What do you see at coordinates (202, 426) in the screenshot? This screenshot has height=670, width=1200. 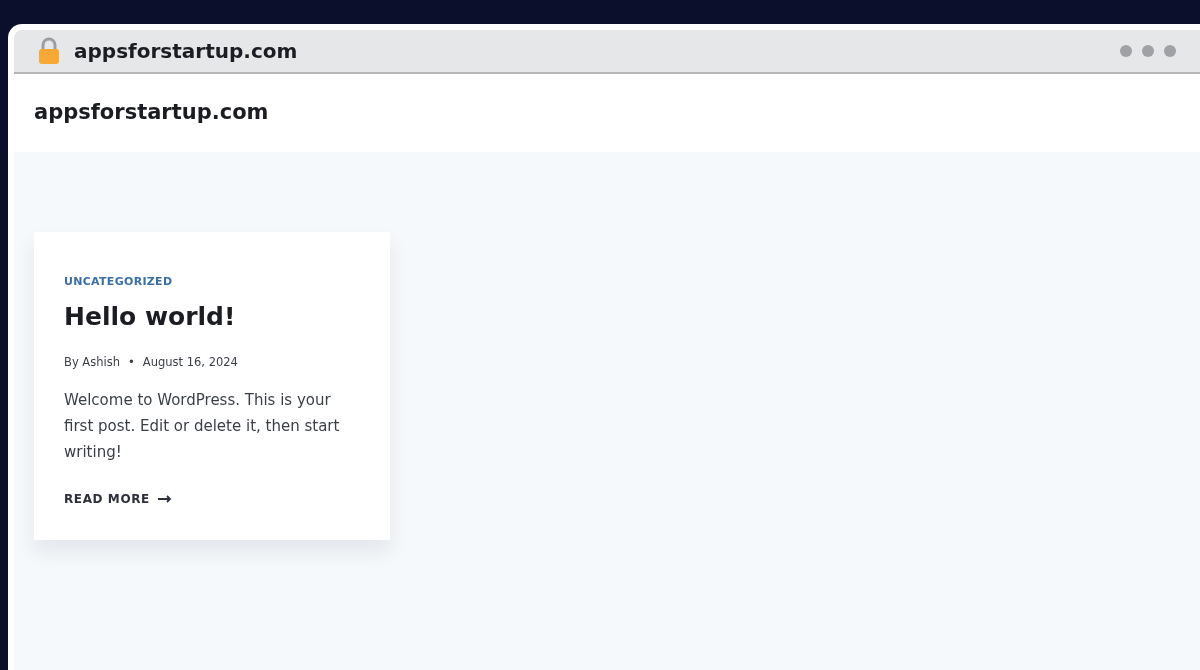 I see `post-excerpt: Welcome to WordPress. This is your first post. Edit or delete it, then start writing!` at bounding box center [202, 426].